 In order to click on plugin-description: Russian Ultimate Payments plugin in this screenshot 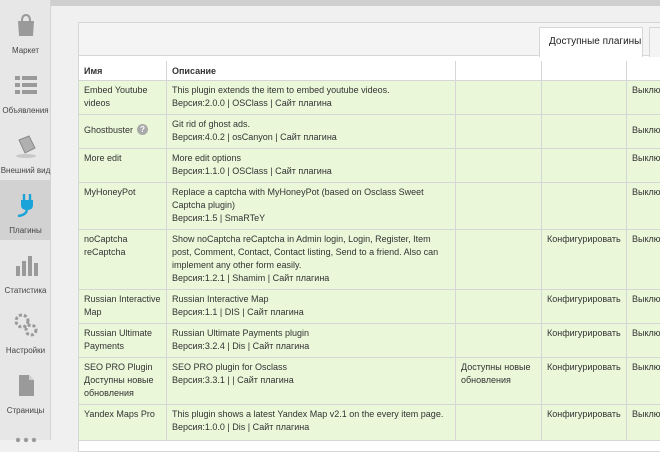, I will do `click(241, 333)`.